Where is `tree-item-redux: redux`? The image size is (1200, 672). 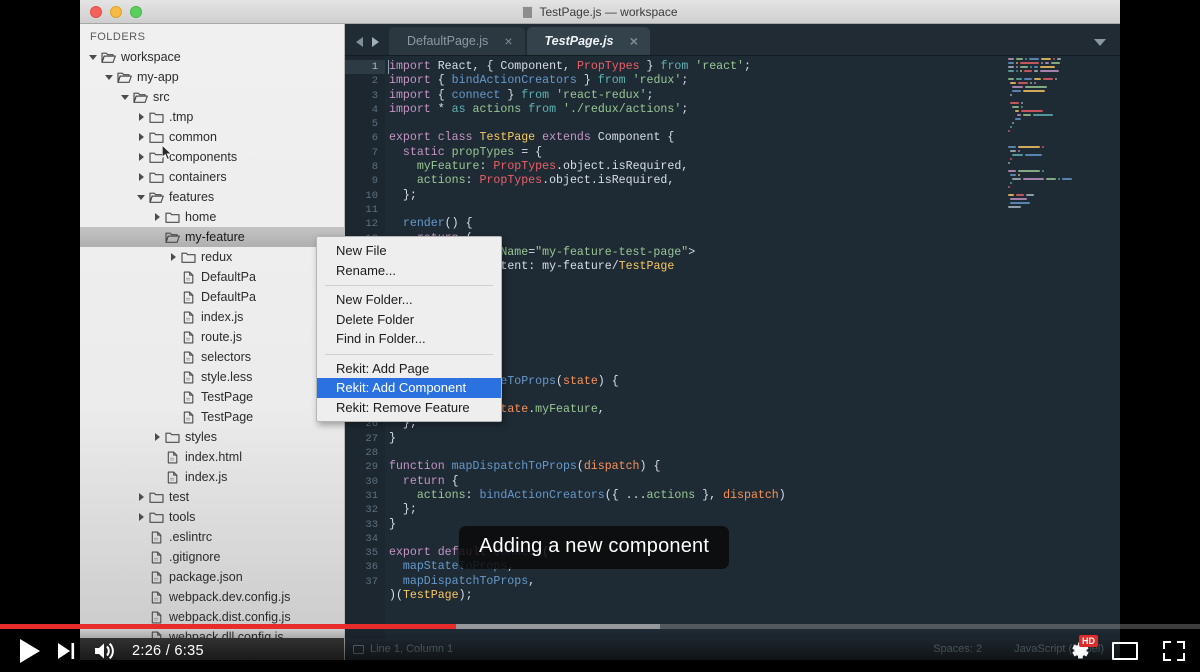 tree-item-redux: redux is located at coordinates (212, 257).